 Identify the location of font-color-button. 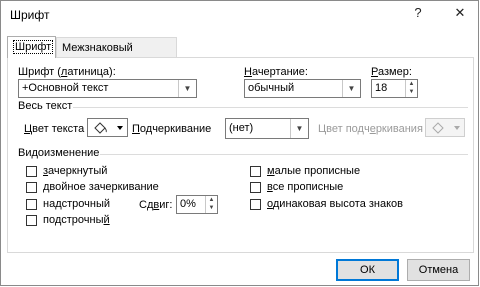
(107, 127).